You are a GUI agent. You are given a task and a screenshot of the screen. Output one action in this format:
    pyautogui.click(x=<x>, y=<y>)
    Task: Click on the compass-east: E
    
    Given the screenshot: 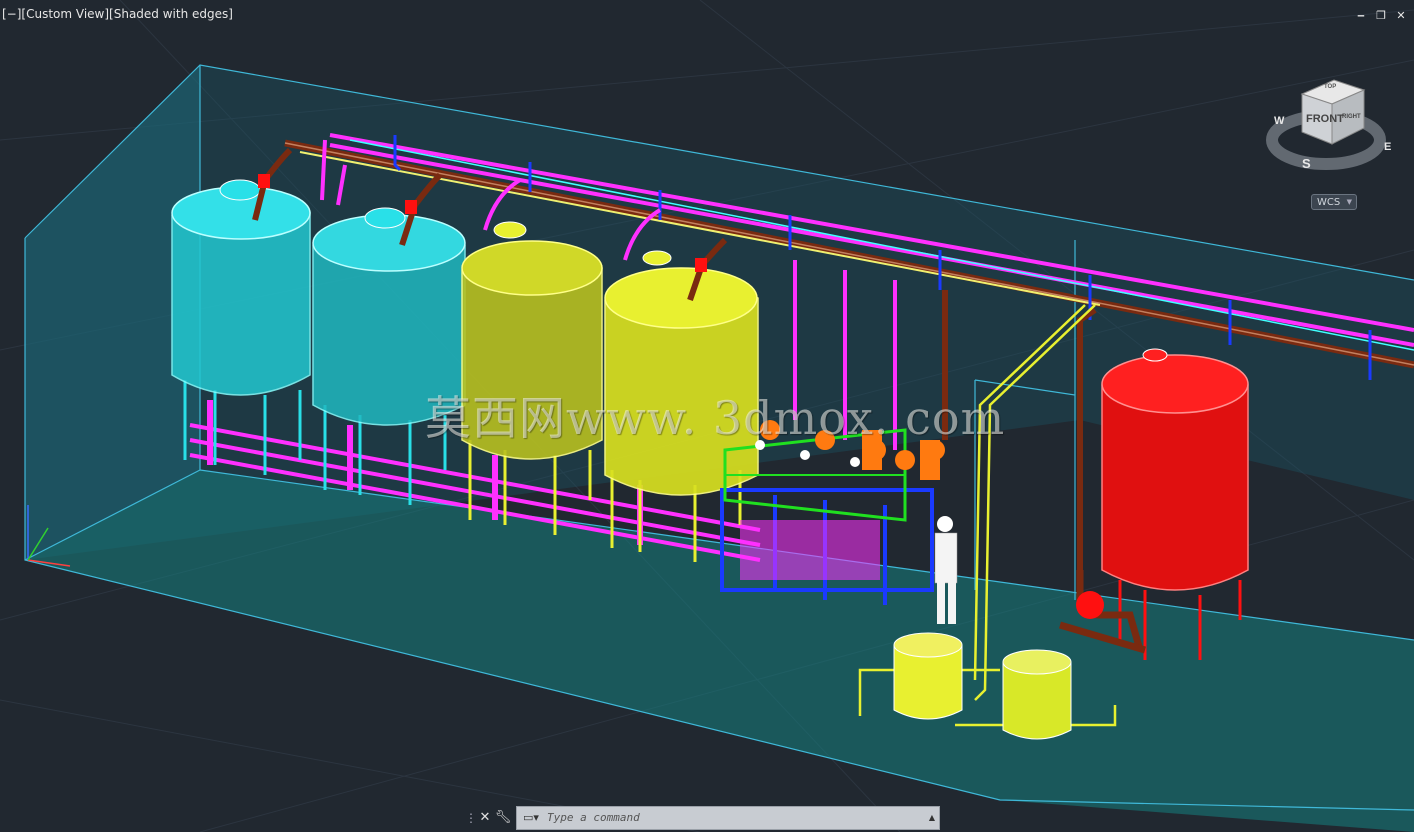 What is the action you would take?
    pyautogui.click(x=1387, y=147)
    